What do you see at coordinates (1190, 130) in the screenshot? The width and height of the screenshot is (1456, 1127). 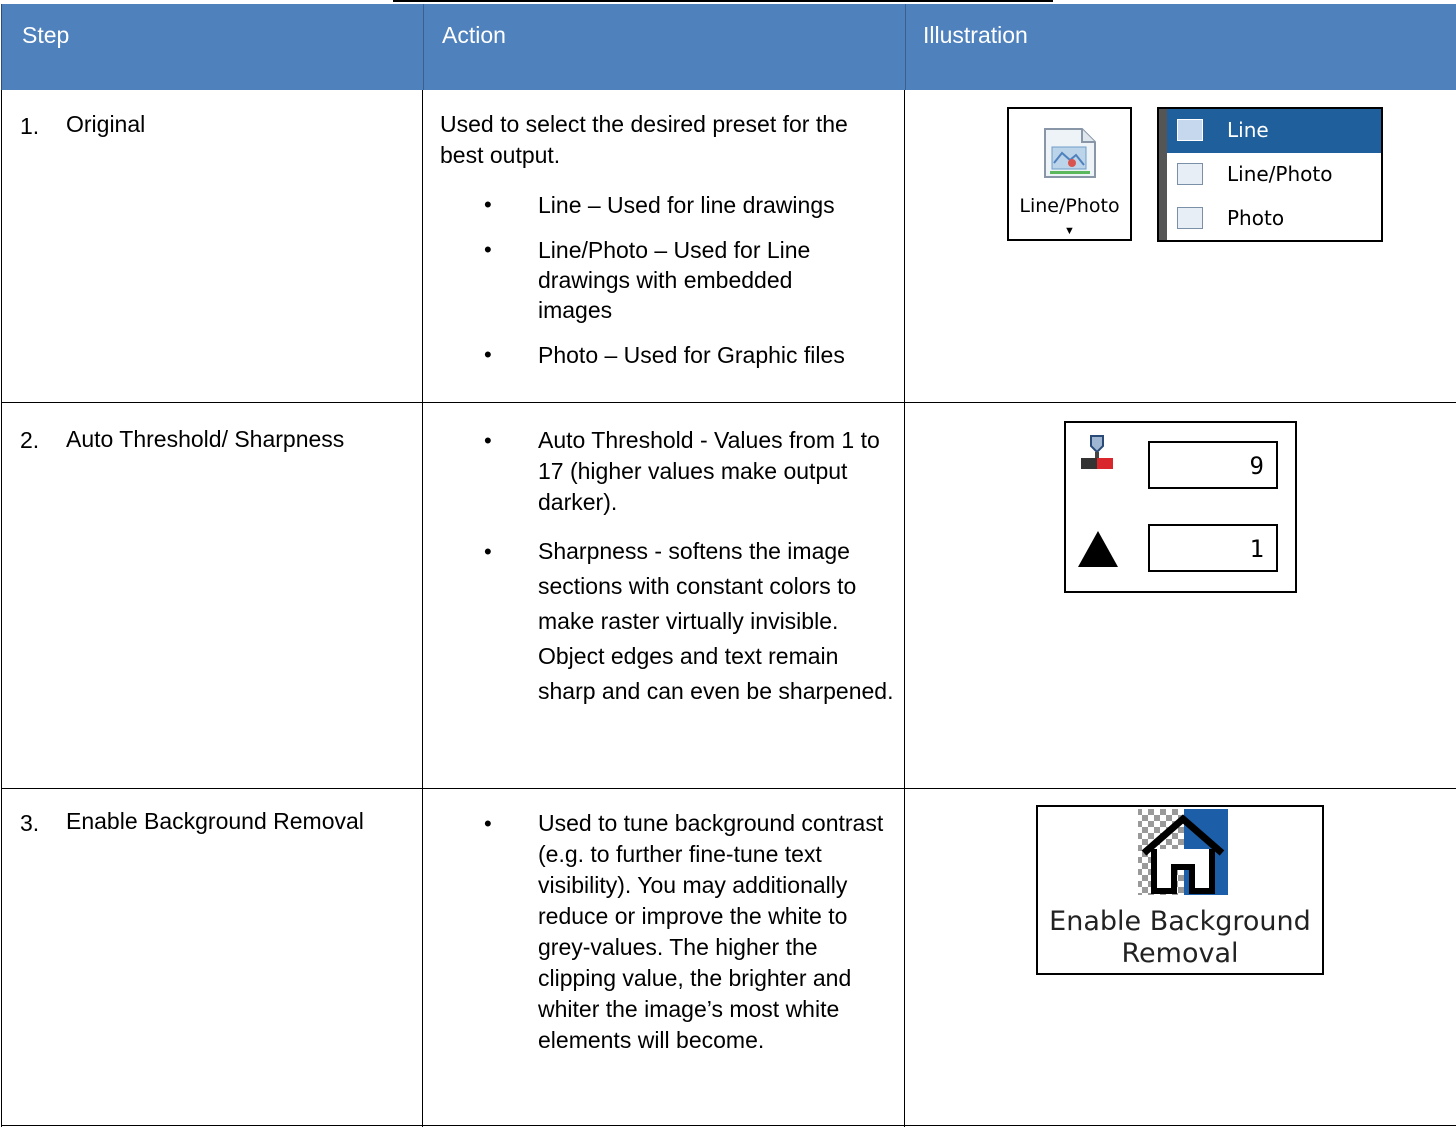 I see `line-preset-icon` at bounding box center [1190, 130].